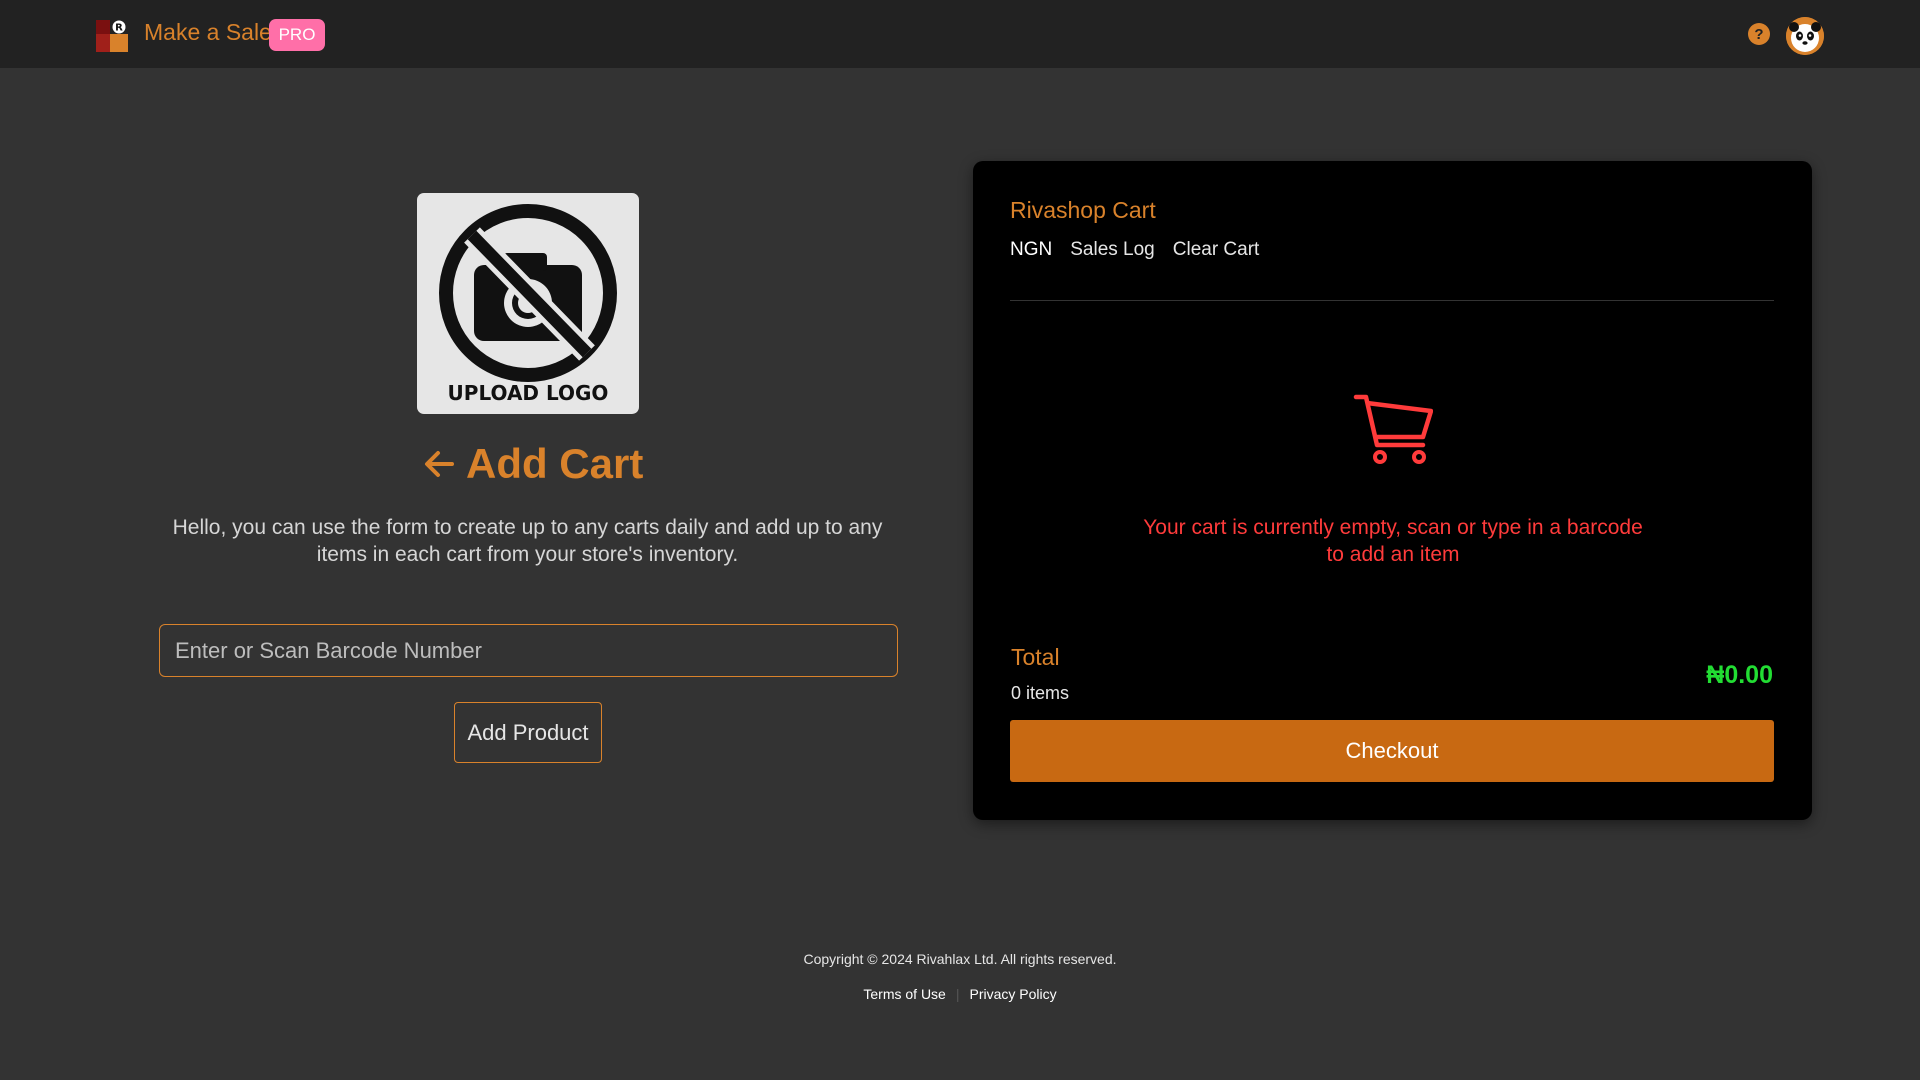 The height and width of the screenshot is (1080, 1920). I want to click on clear-cart-link: Clear Cart, so click(1216, 250).